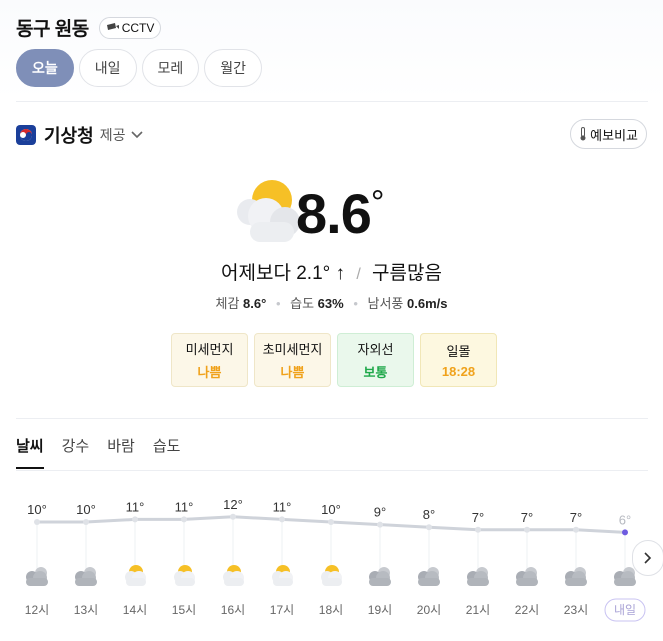 The image size is (663, 641). I want to click on hour-time-label: 21시, so click(478, 610).